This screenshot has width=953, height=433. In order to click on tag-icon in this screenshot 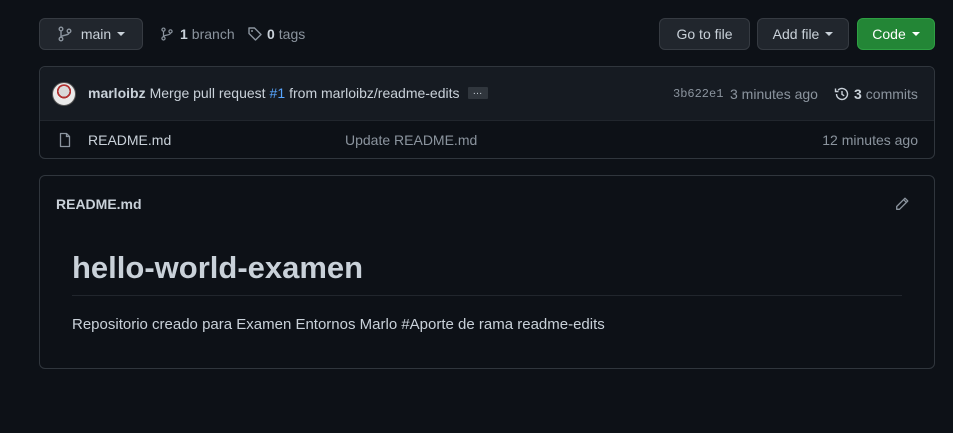, I will do `click(255, 34)`.